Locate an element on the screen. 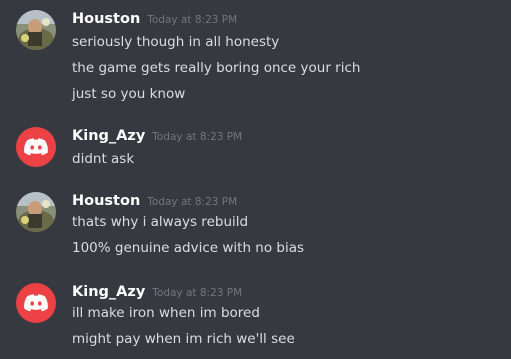 The image size is (511, 359). message-text: 100% genuine advice with no bias is located at coordinates (188, 248).